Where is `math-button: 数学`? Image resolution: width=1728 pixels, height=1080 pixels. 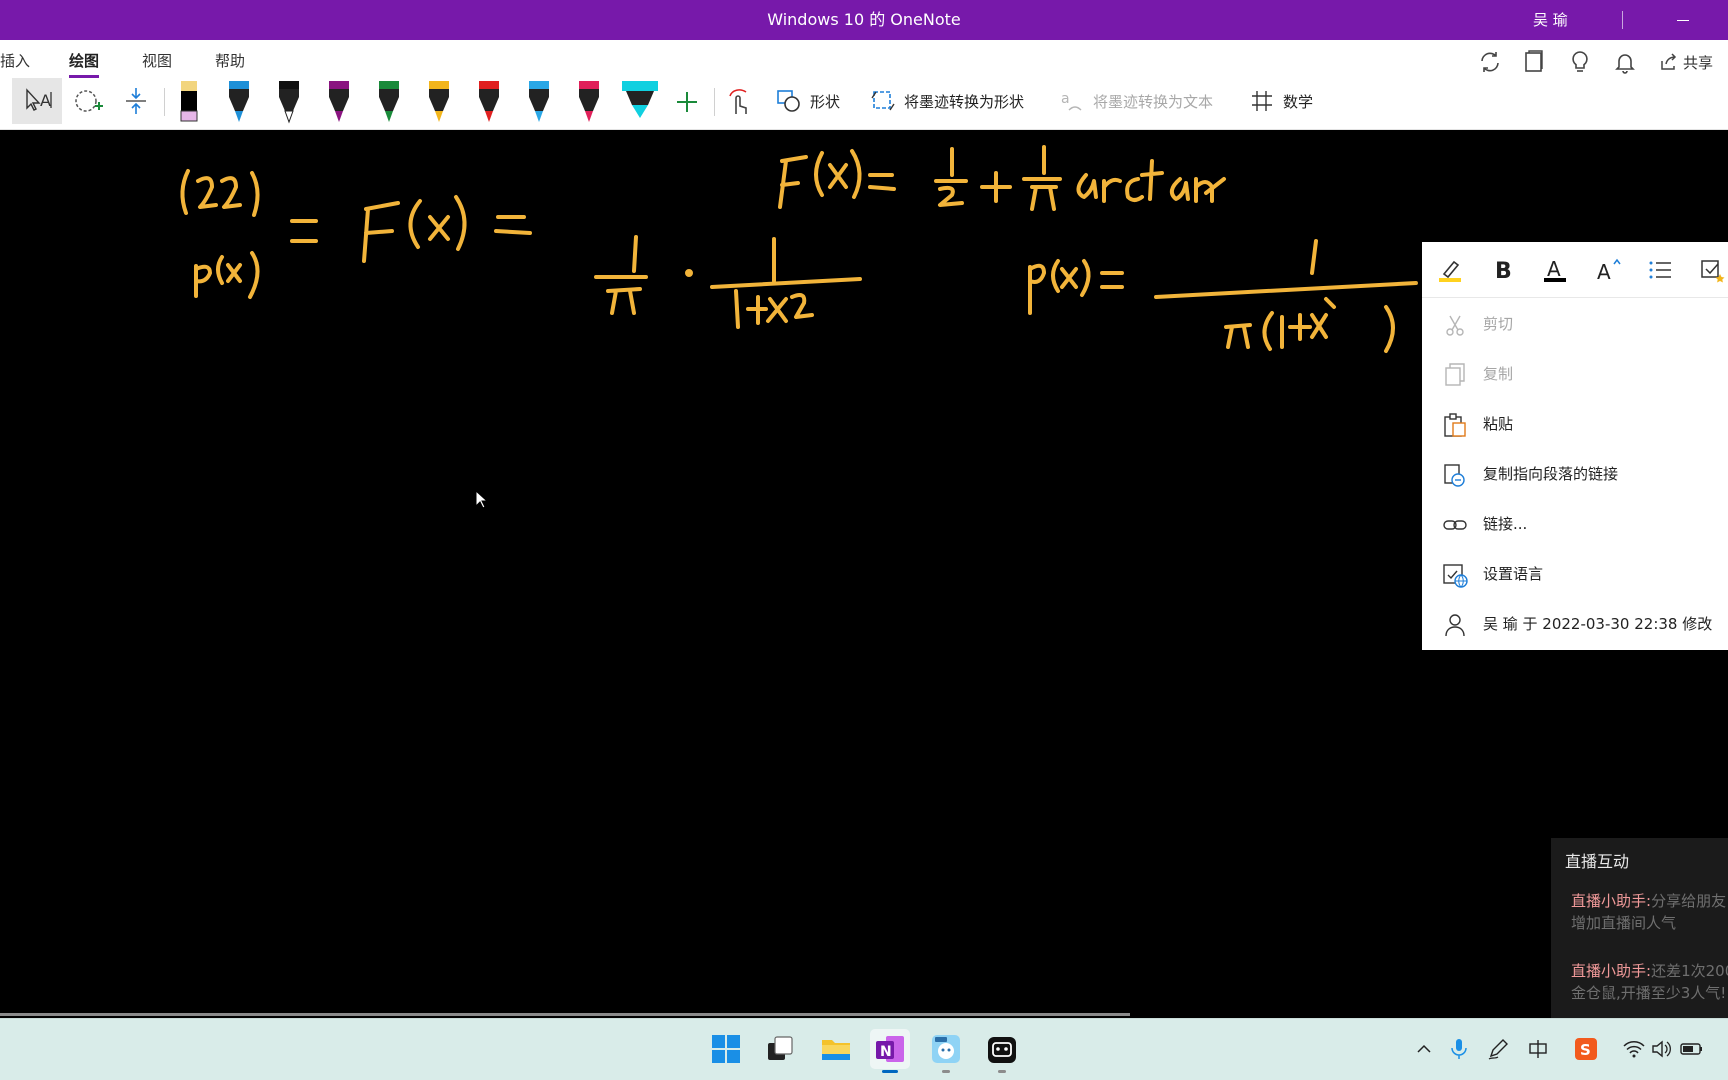 math-button: 数学 is located at coordinates (1281, 101).